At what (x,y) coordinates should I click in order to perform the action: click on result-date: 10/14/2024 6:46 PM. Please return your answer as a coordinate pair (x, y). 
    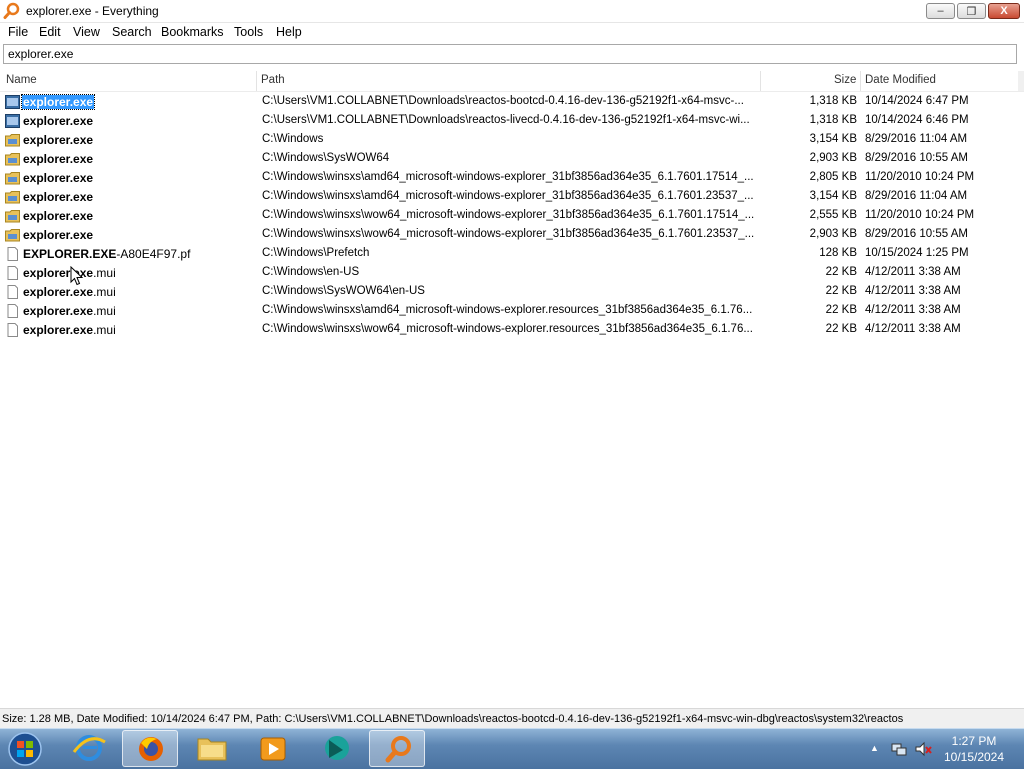
    Looking at the image, I should click on (917, 120).